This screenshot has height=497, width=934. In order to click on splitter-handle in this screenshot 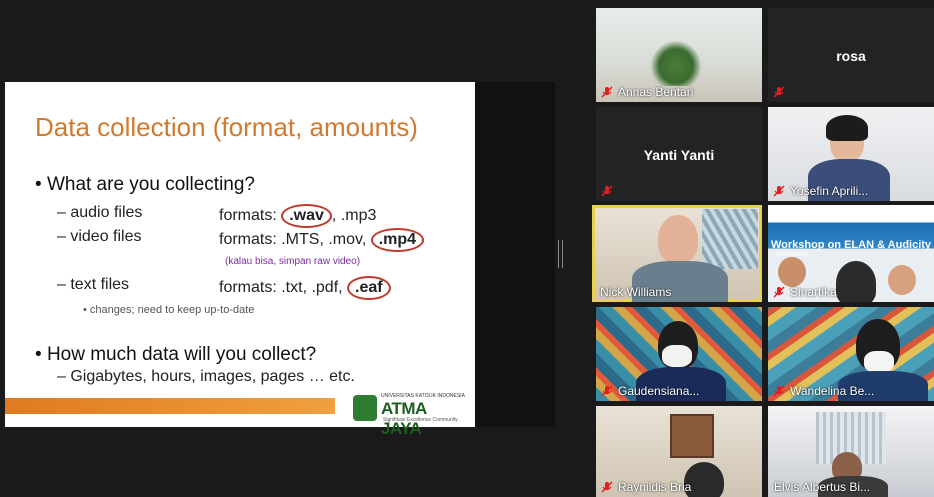, I will do `click(560, 254)`.